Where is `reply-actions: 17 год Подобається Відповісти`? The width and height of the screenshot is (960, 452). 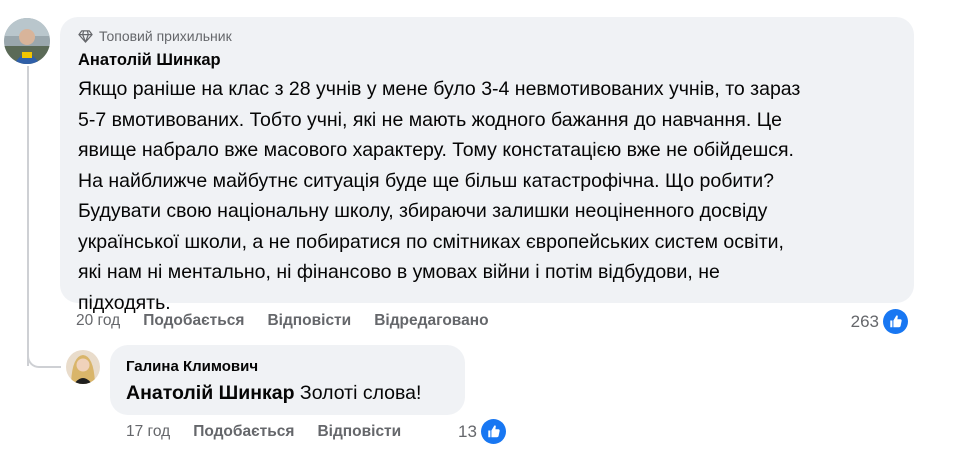
reply-actions: 17 год Подобається Відповісти is located at coordinates (263, 432).